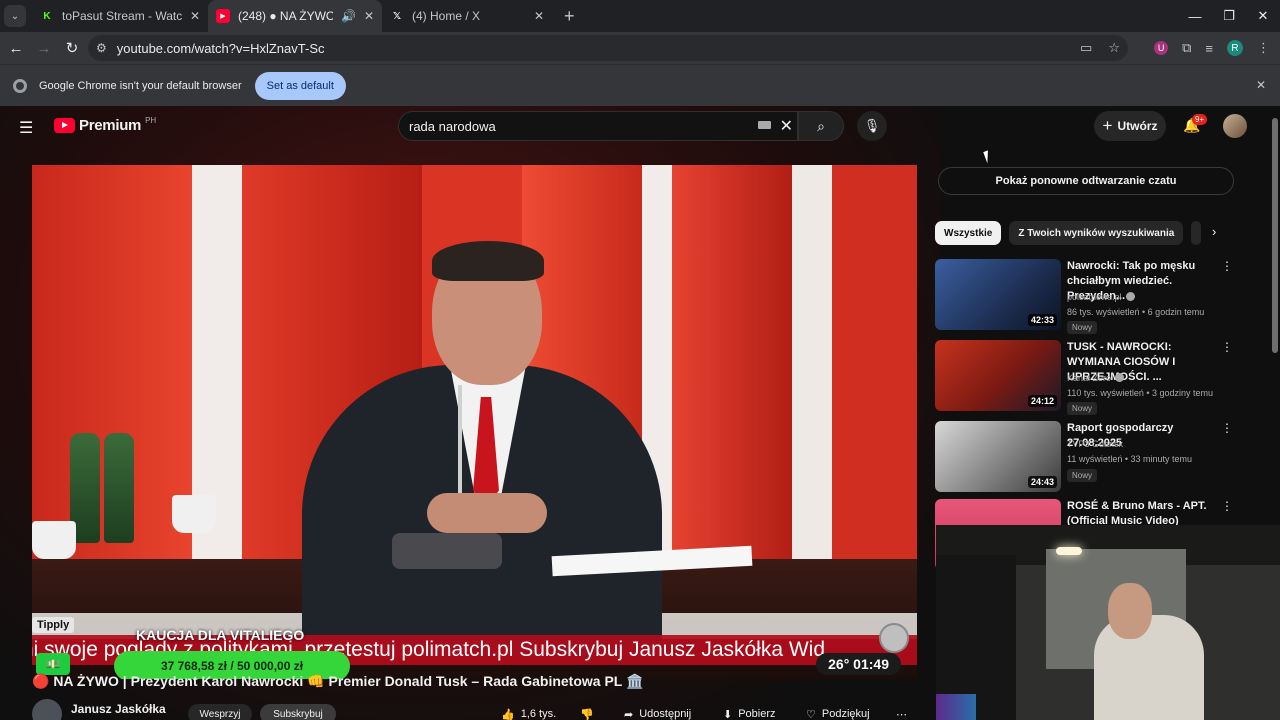  I want to click on channel-watermark-icon, so click(894, 638).